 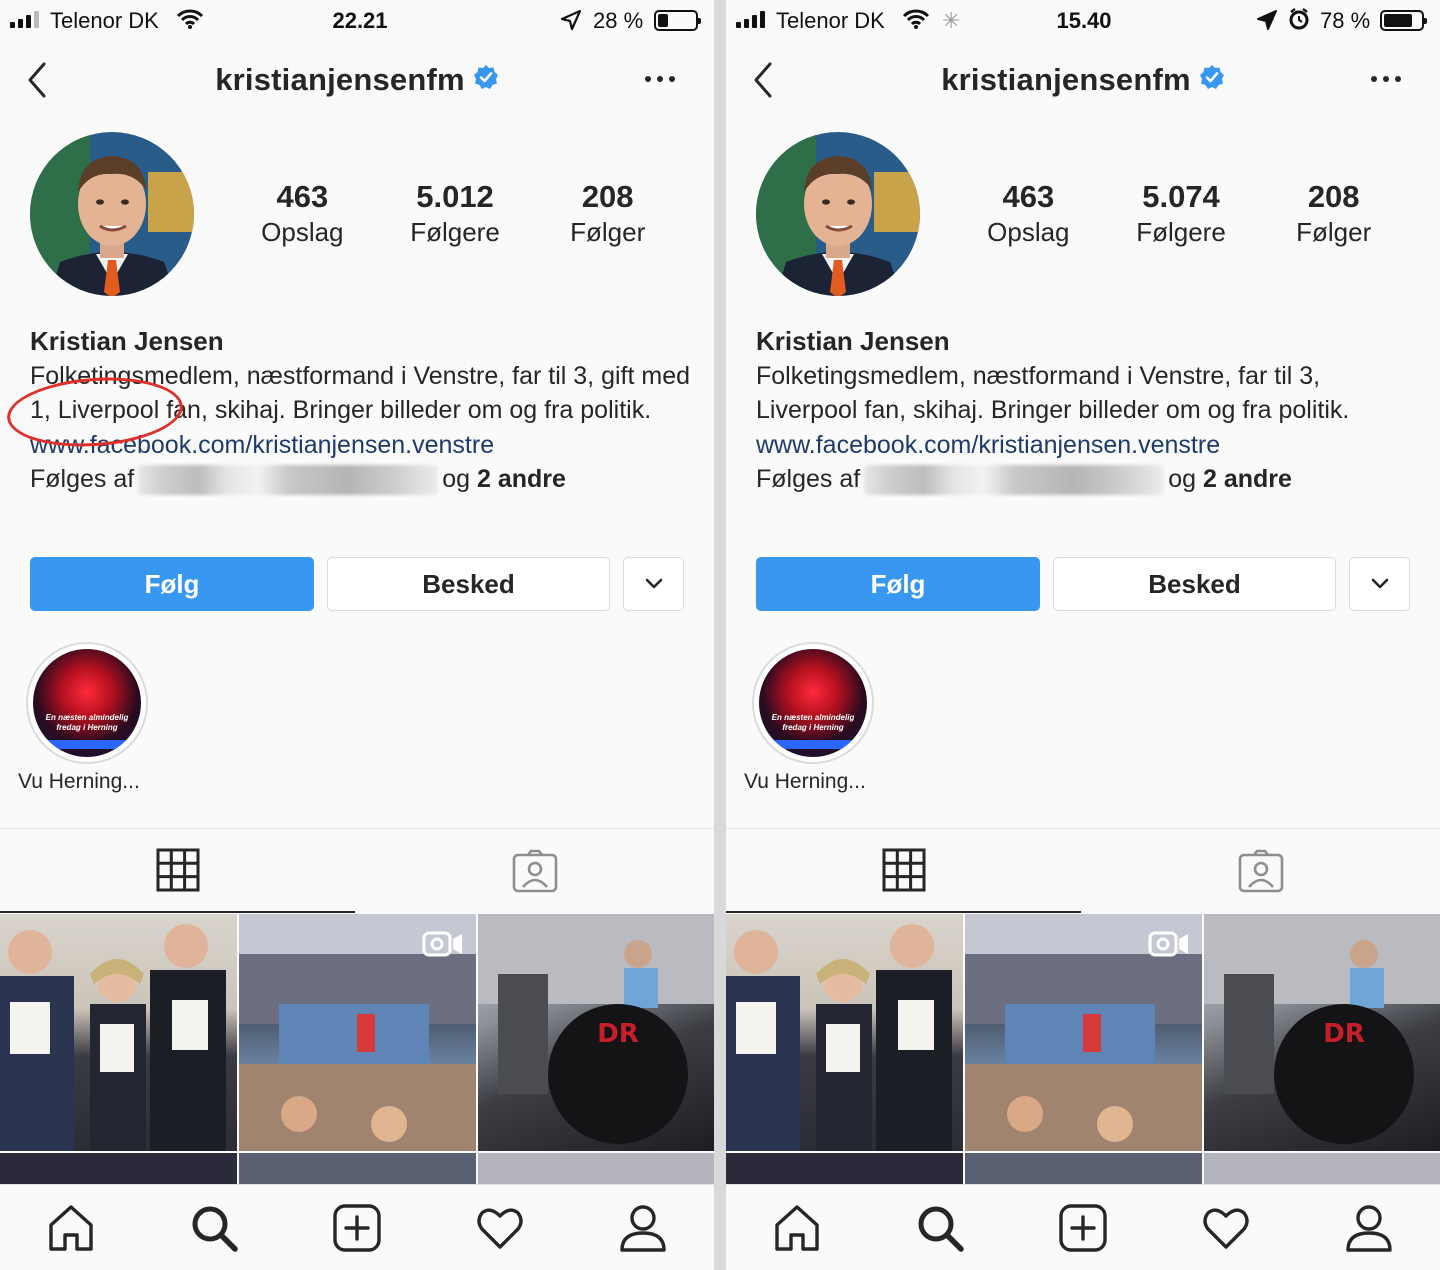 I want to click on bottom-navigation, so click(x=1083, y=1227).